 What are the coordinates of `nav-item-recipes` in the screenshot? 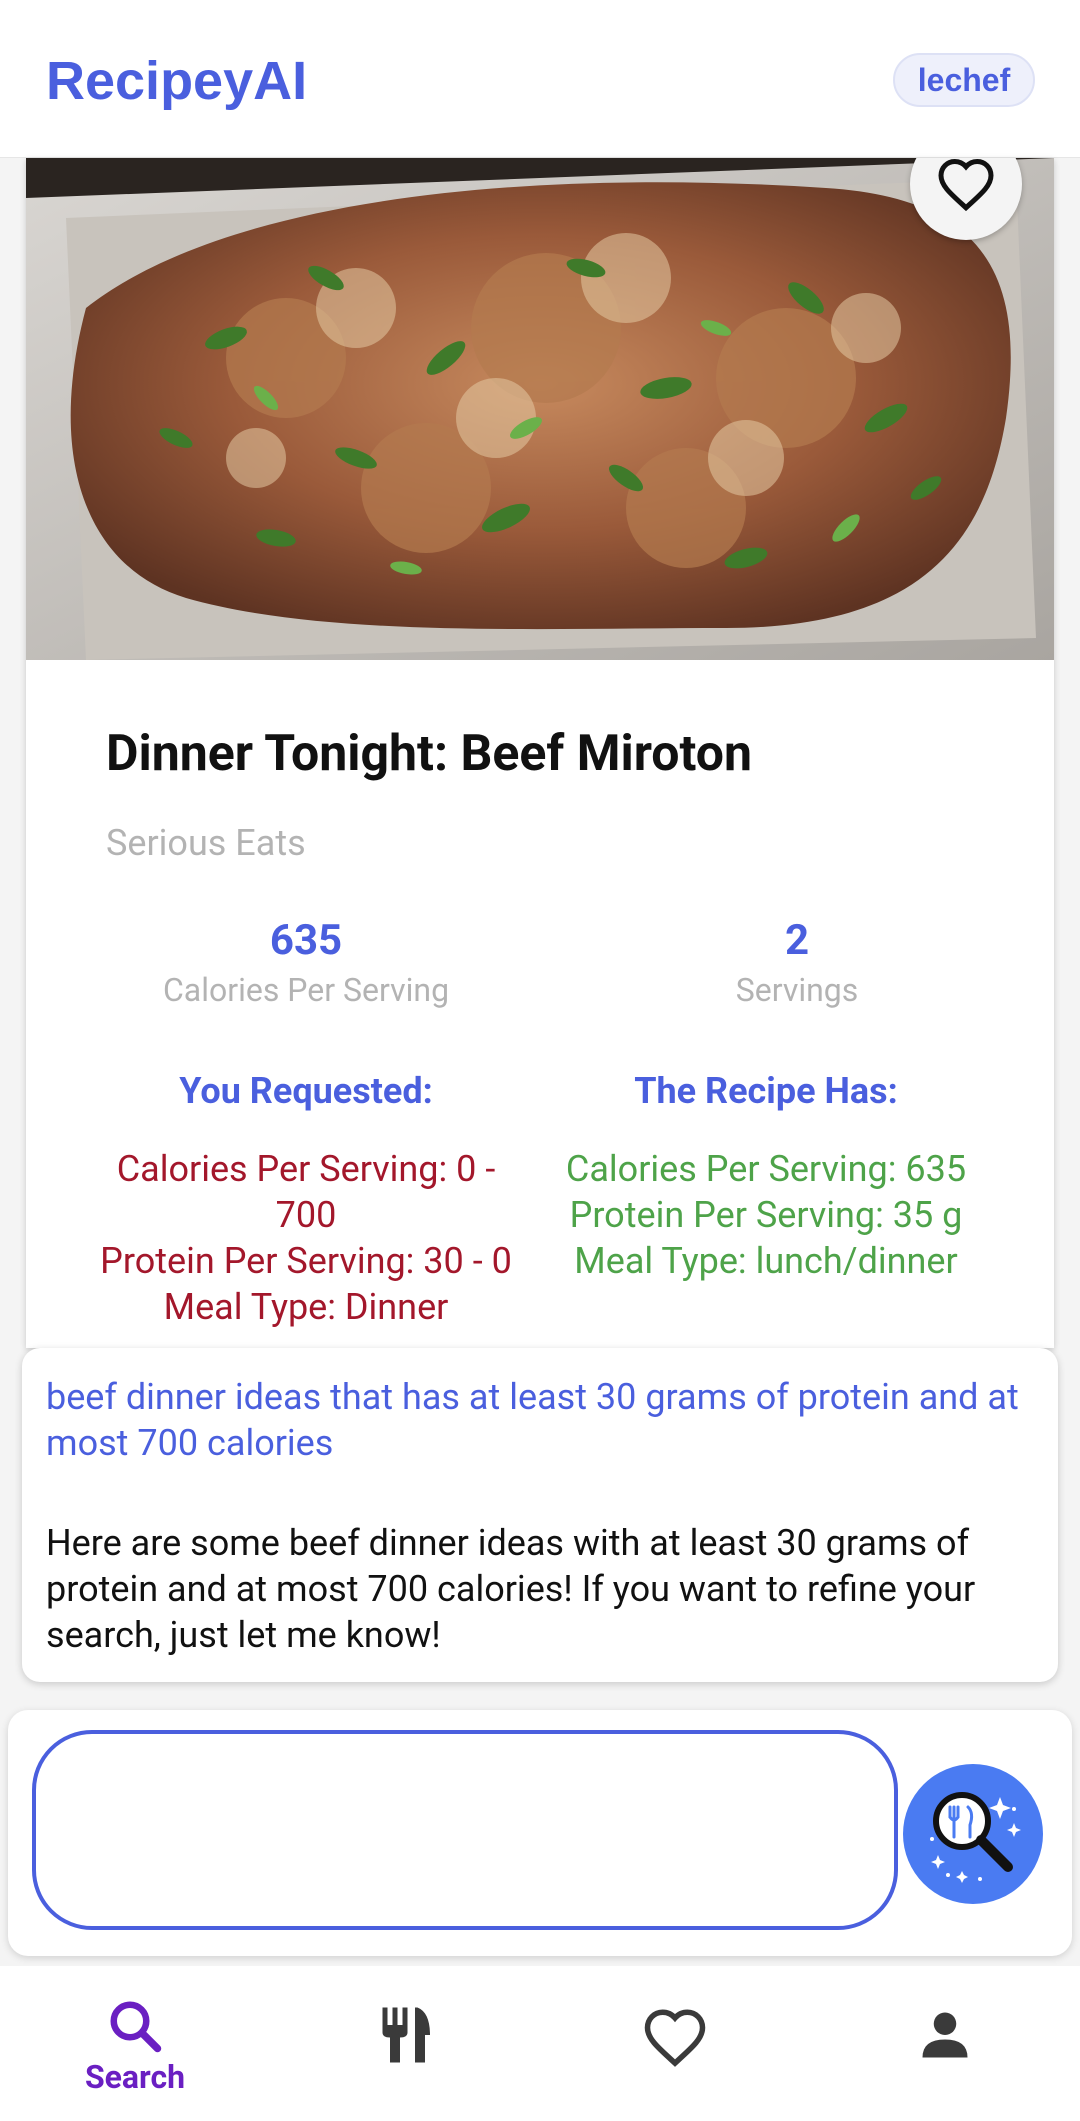 It's located at (405, 2043).